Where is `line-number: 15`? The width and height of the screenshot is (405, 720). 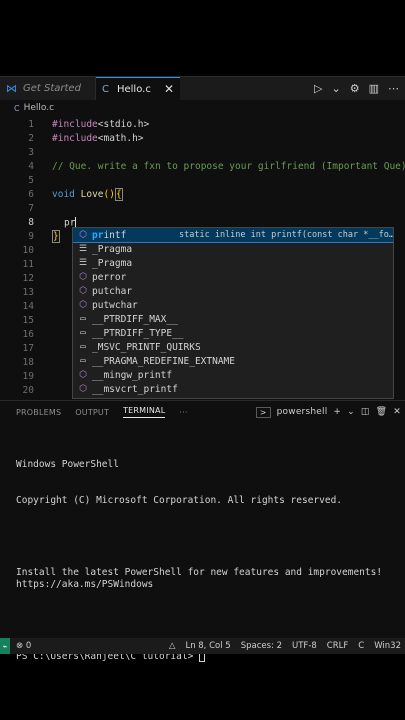
line-number: 15 is located at coordinates (28, 320).